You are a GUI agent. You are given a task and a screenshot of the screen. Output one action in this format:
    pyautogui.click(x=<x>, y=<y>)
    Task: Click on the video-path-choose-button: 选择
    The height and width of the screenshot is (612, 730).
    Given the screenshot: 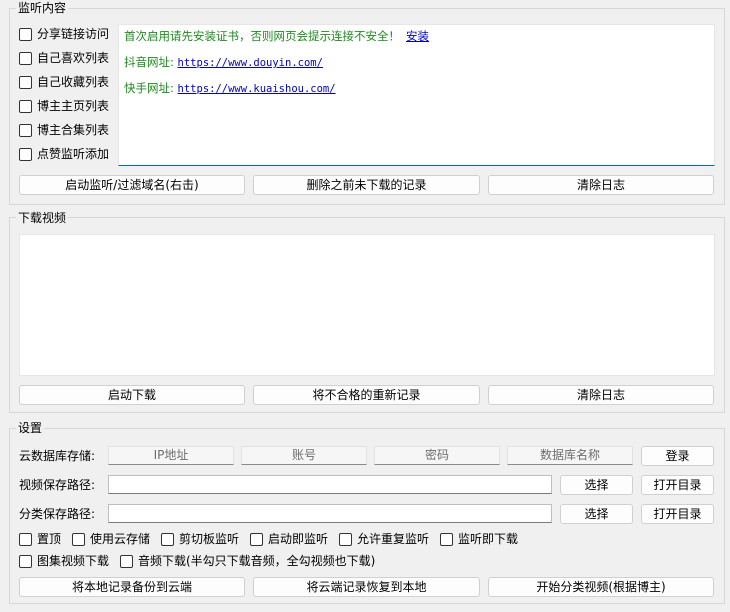 What is the action you would take?
    pyautogui.click(x=596, y=485)
    